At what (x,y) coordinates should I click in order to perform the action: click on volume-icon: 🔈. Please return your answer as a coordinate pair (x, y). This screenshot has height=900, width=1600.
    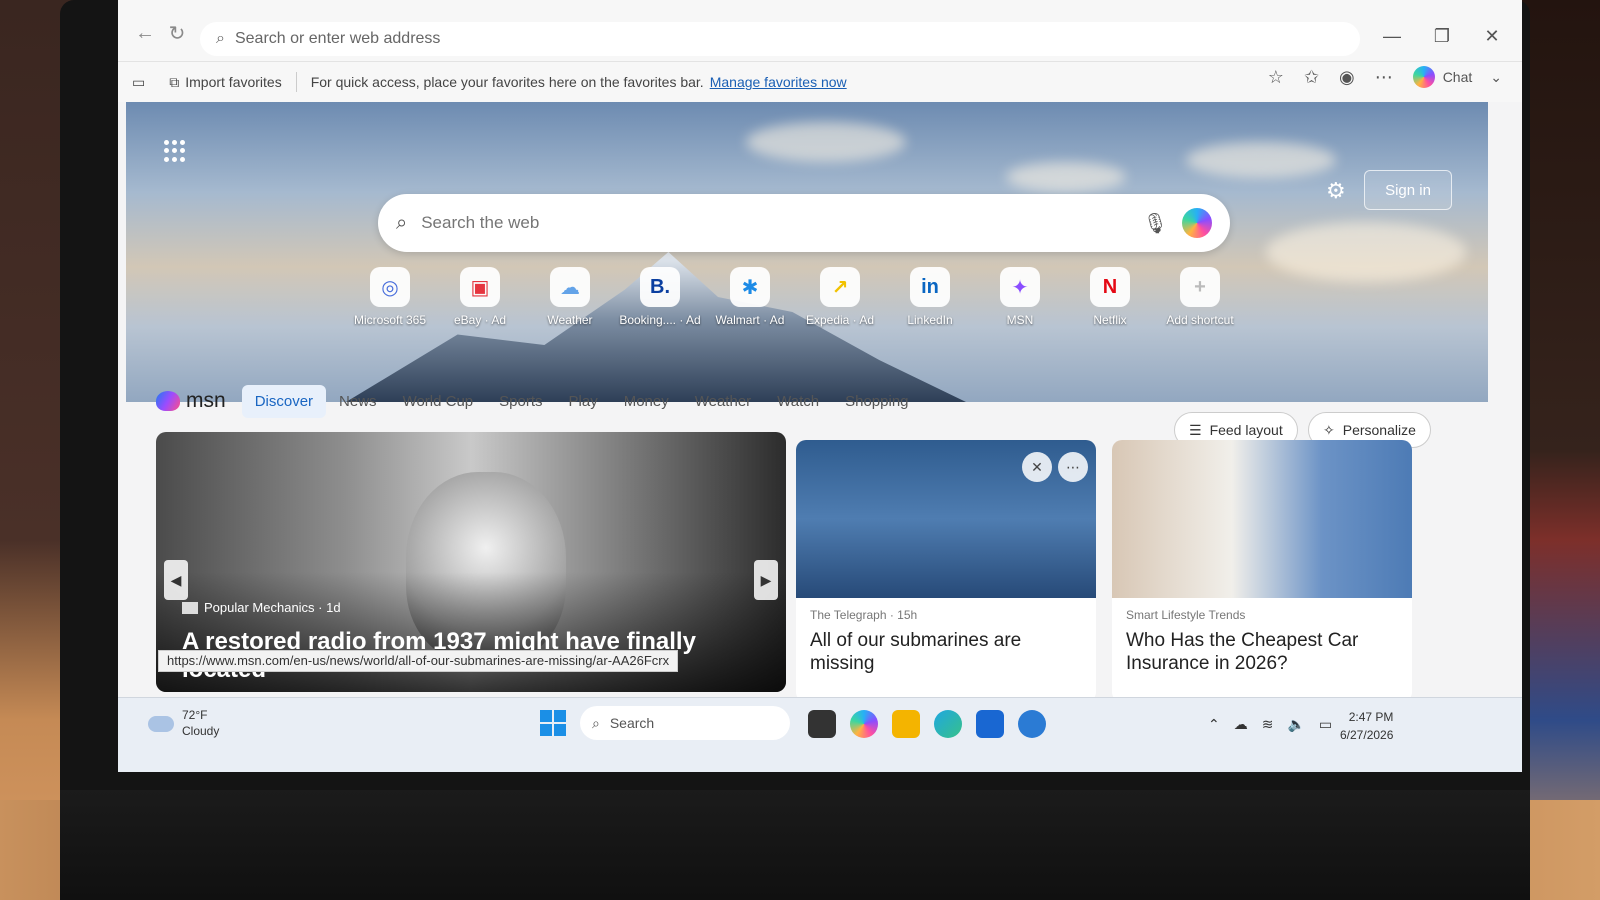
    Looking at the image, I should click on (1295, 724).